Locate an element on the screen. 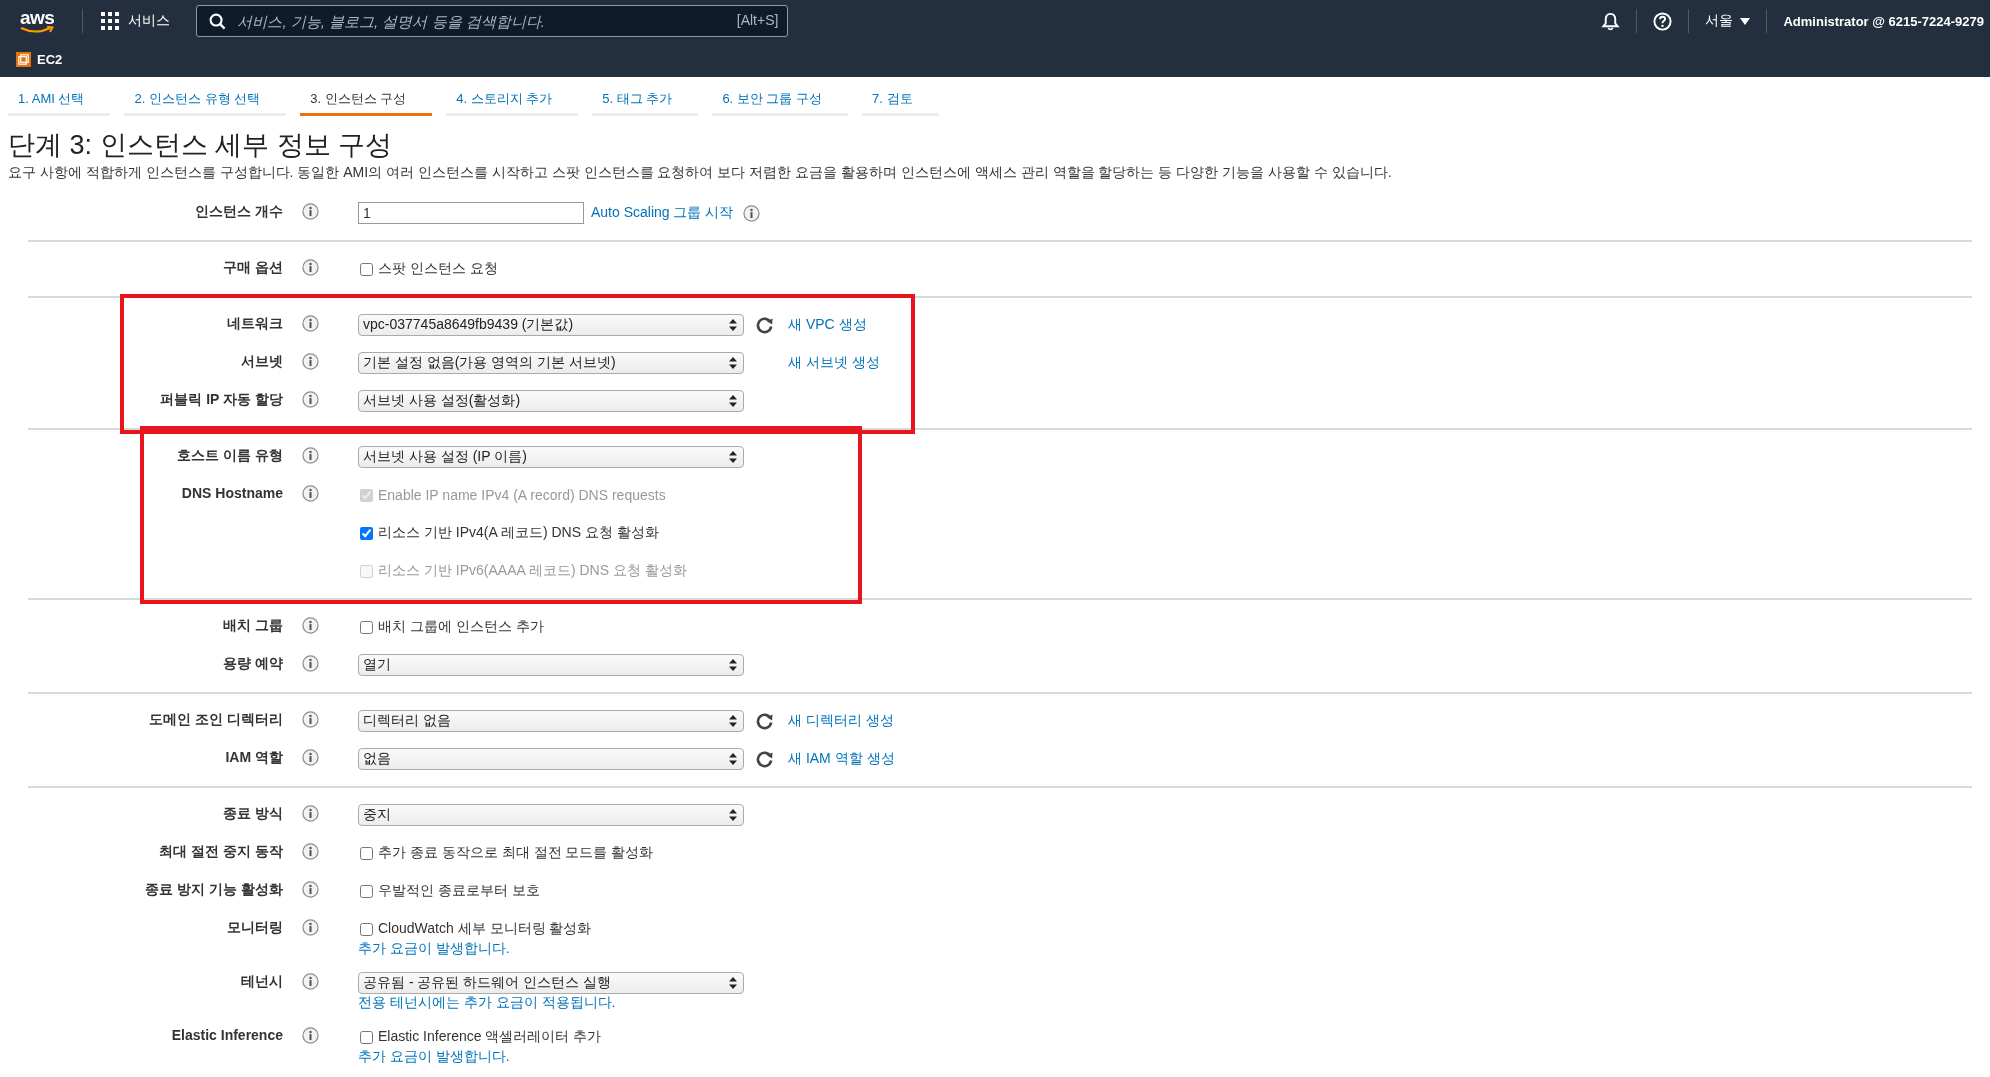  wizard-step-tab: 3. 인스턴스 구성 is located at coordinates (366, 100).